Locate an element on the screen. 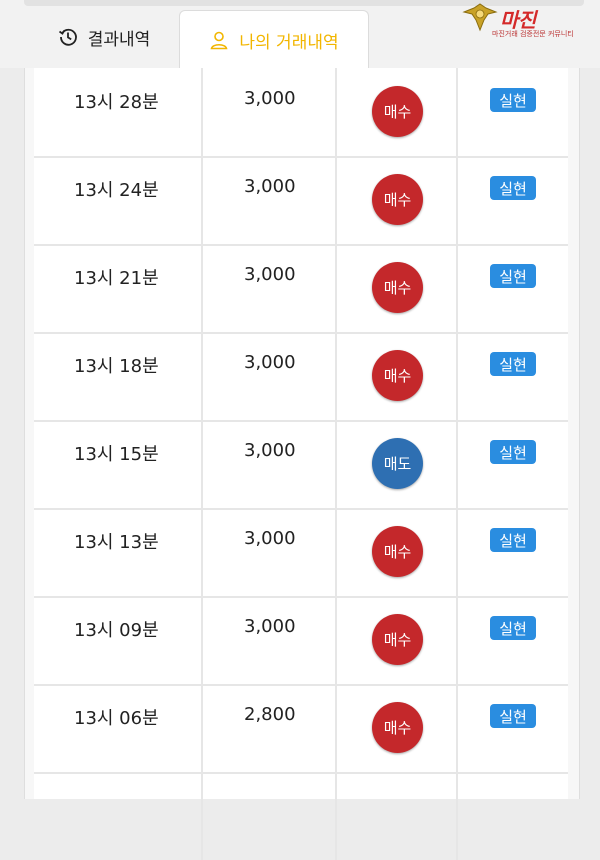 The image size is (600, 860). time-cell: 13시 18분 is located at coordinates (118, 376).